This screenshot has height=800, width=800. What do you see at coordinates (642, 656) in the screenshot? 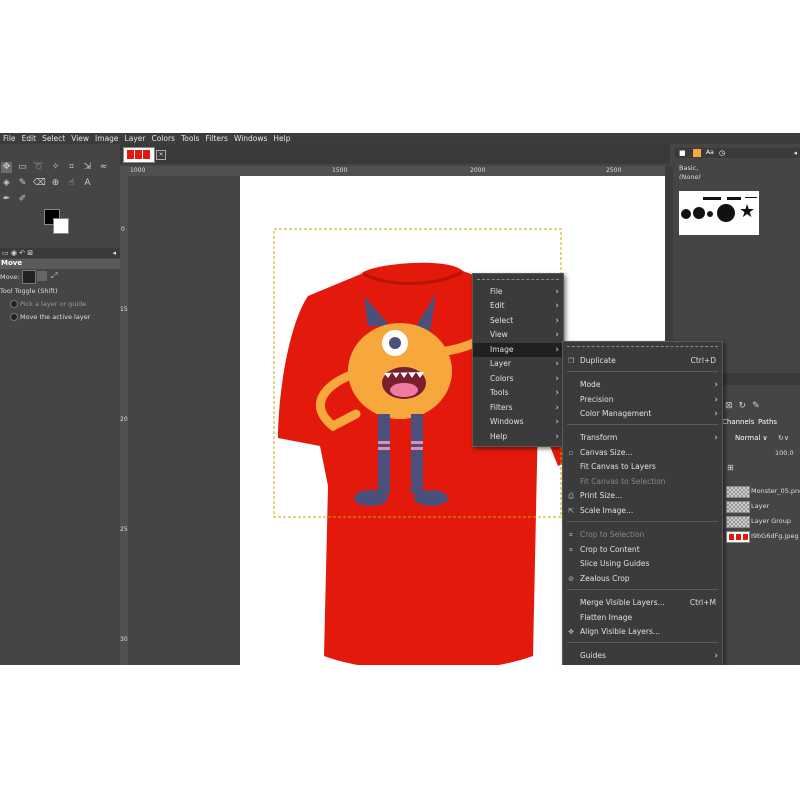
I see `menu-item-guides: Guides ›` at bounding box center [642, 656].